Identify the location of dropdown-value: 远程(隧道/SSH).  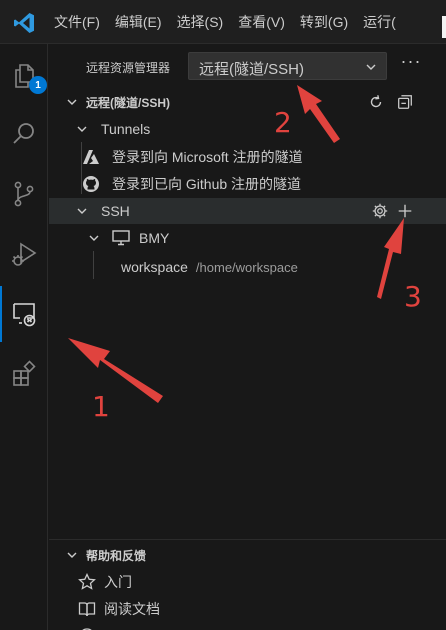
(252, 69).